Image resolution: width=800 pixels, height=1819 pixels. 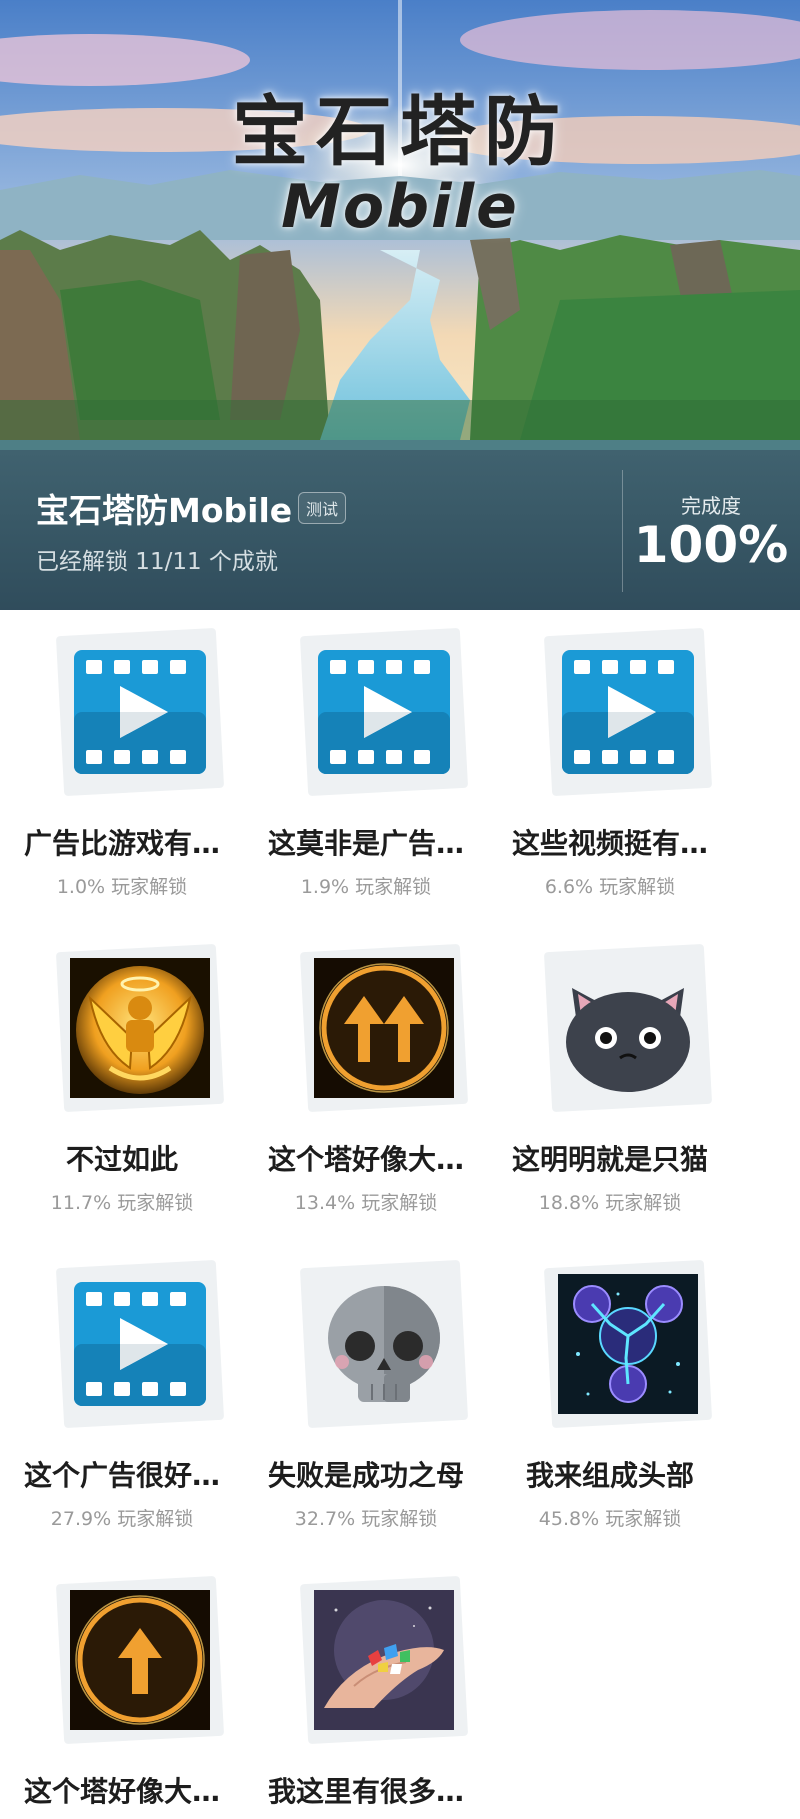 I want to click on achievement-item: 这个广告很好… 27.9% 玩家解锁, so click(x=120, y=1392).